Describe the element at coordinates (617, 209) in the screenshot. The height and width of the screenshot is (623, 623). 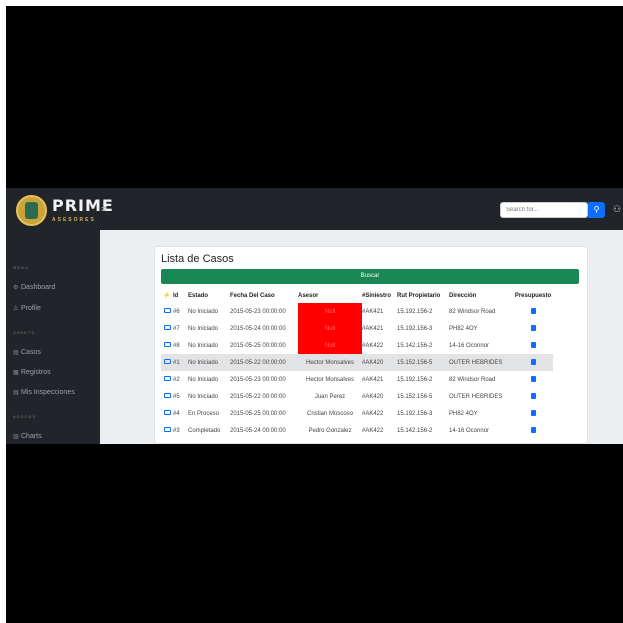
I see `user-icon: ⚇` at that location.